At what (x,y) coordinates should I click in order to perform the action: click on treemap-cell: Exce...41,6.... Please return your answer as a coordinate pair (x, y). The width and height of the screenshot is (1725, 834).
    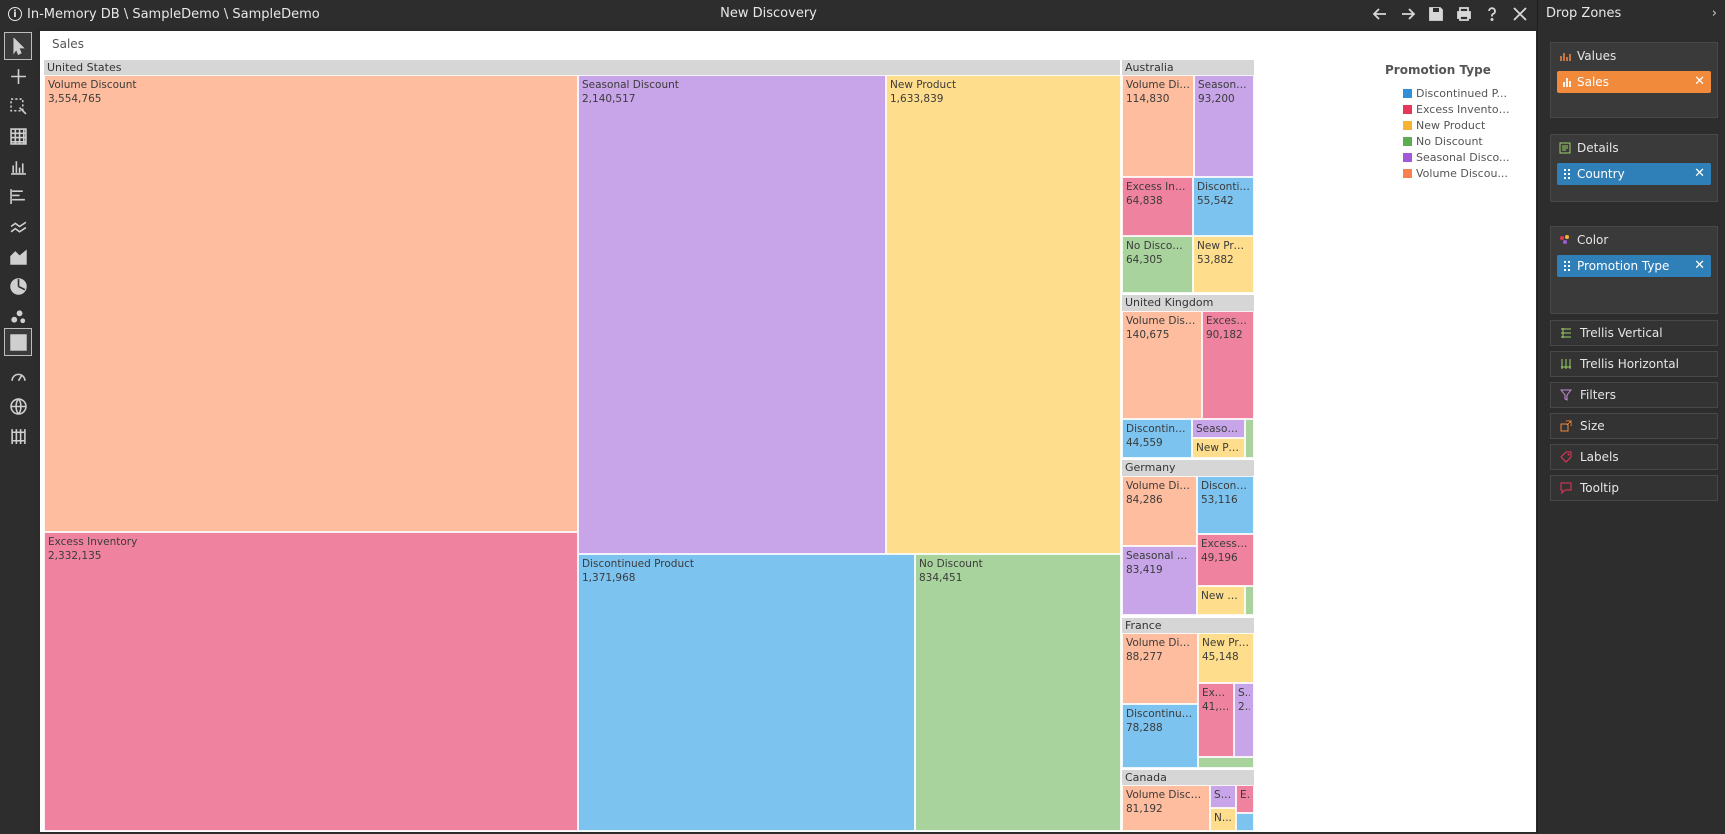
    Looking at the image, I should click on (1216, 720).